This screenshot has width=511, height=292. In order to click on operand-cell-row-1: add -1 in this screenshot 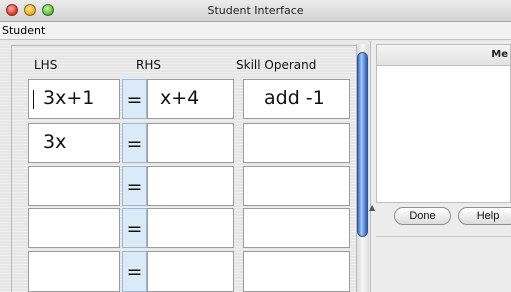, I will do `click(296, 99)`.